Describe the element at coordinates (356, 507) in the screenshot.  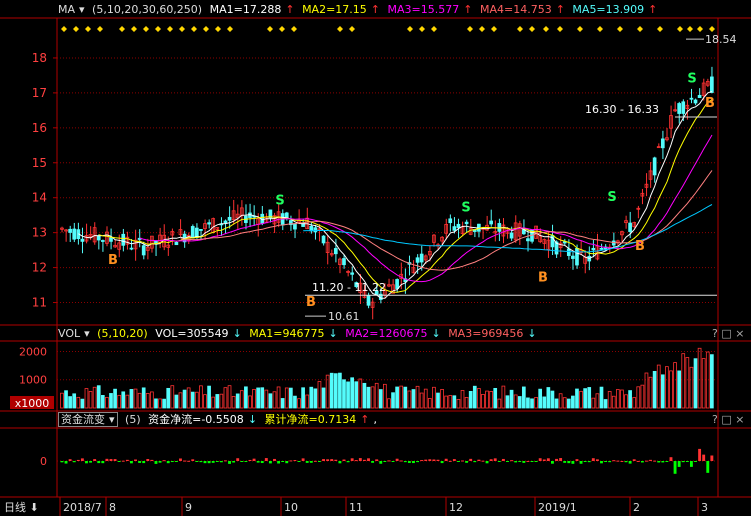
I see `x-tick-label: 11` at that location.